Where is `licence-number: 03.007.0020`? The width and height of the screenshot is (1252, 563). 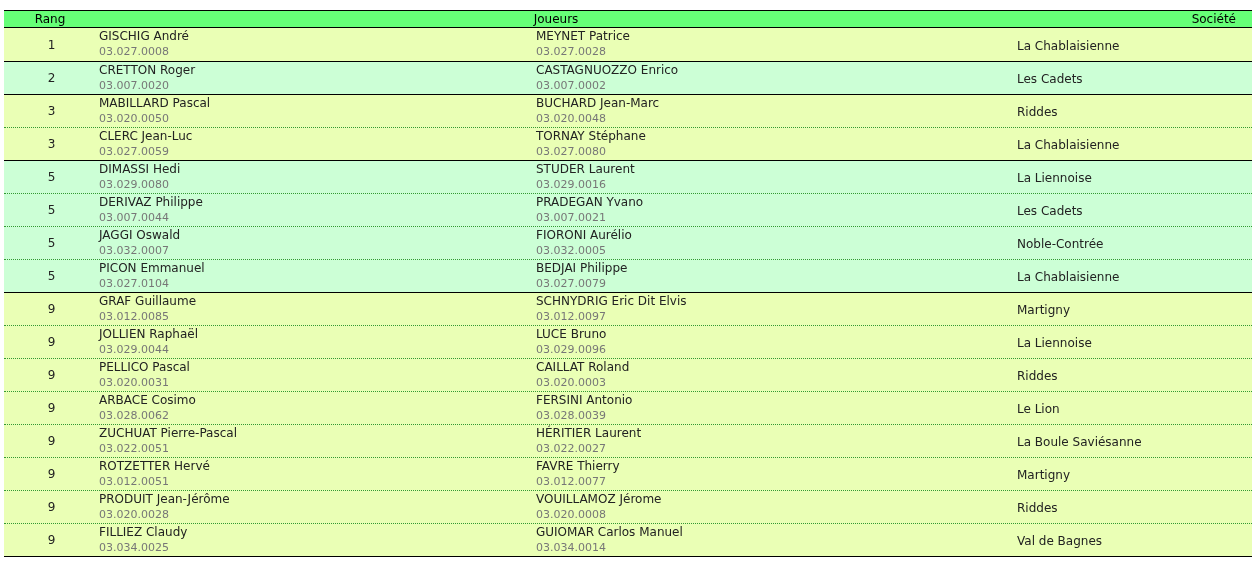
licence-number: 03.007.0020 is located at coordinates (134, 85).